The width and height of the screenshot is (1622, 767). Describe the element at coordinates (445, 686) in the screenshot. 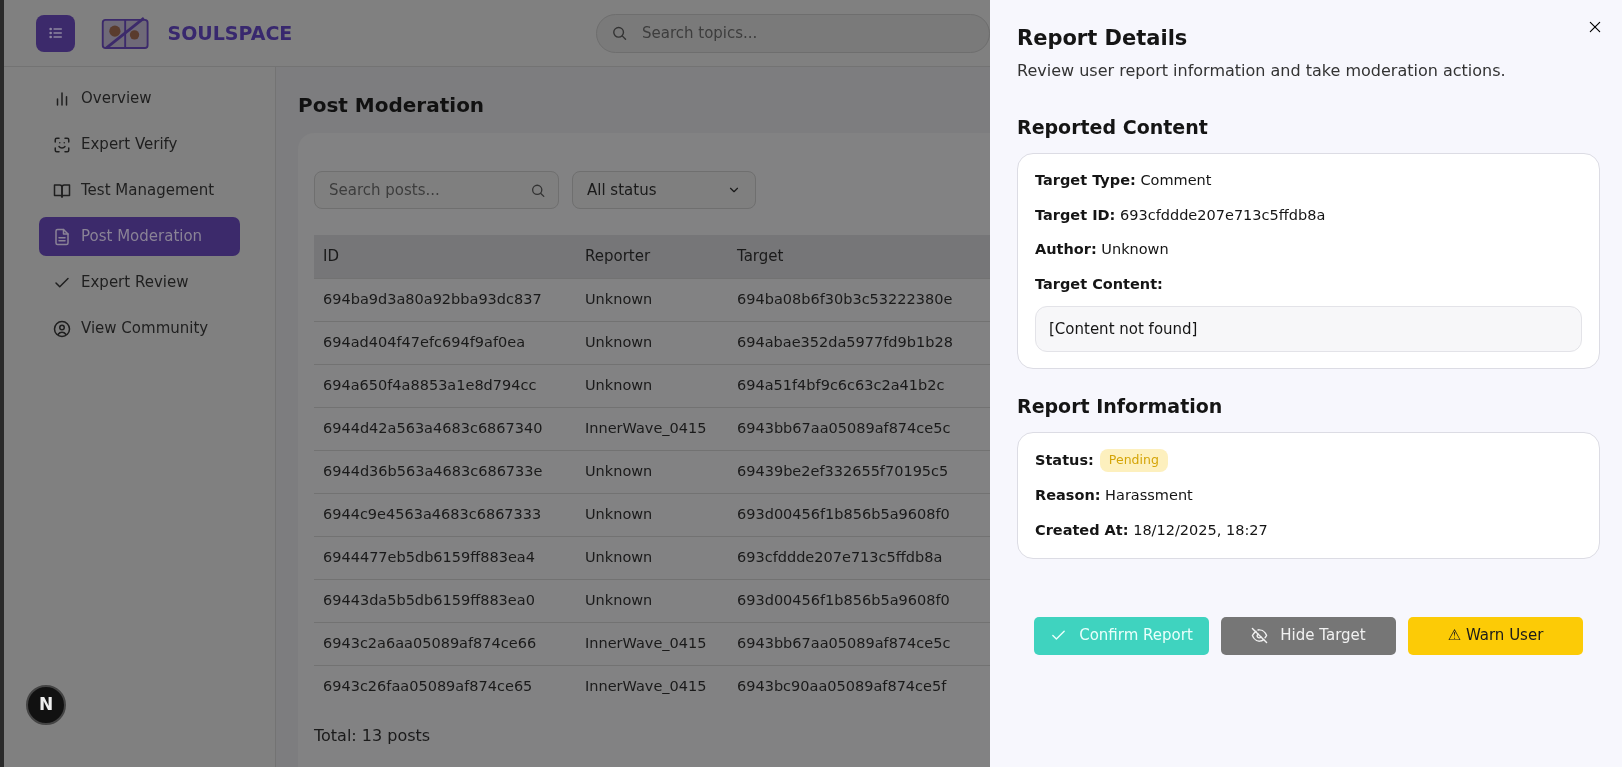

I see `table-cell: 6943c26faa05089af874ce65` at that location.